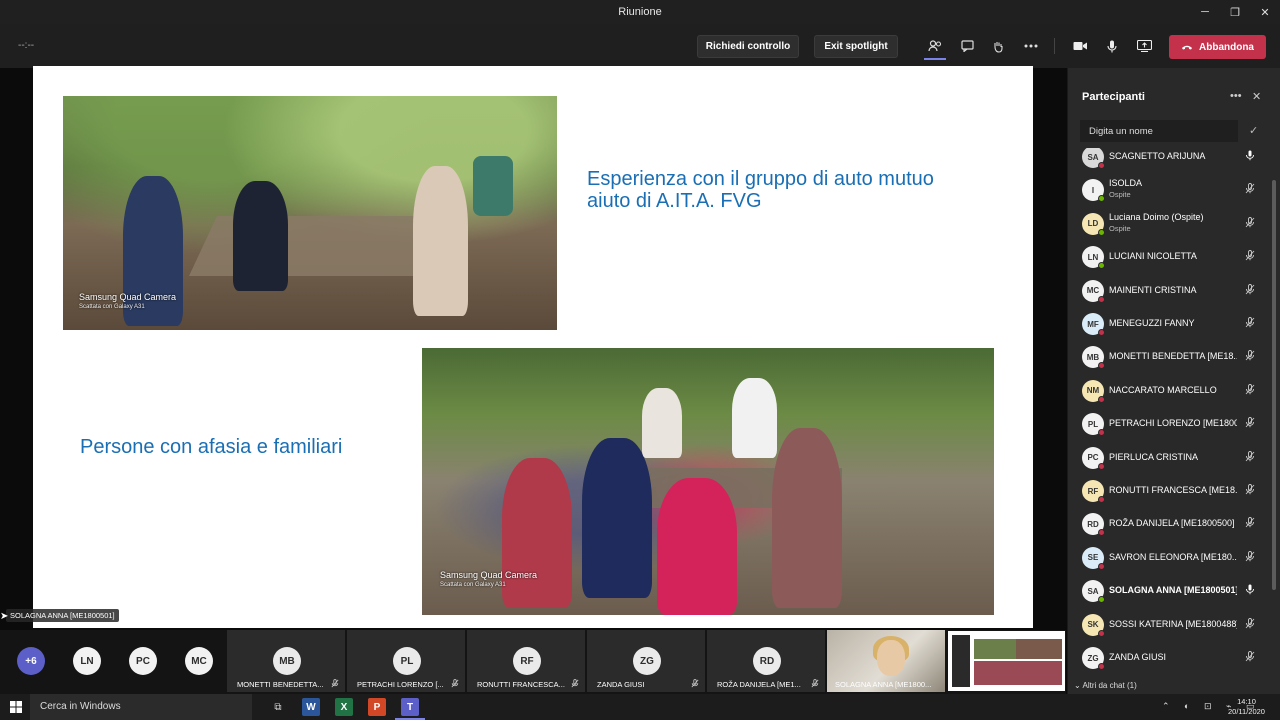  Describe the element at coordinates (1187, 47) in the screenshot. I see `hang-up-icon` at that location.